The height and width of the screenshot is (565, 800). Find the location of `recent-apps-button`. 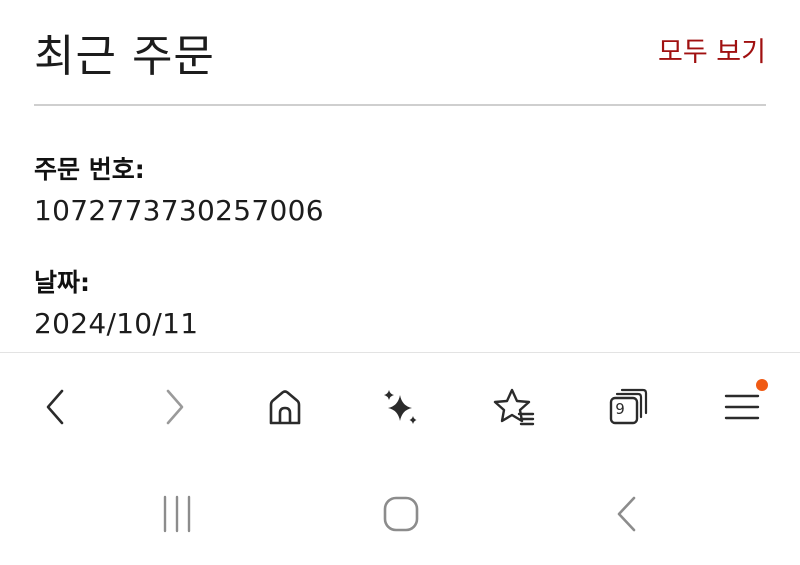

recent-apps-button is located at coordinates (177, 514).